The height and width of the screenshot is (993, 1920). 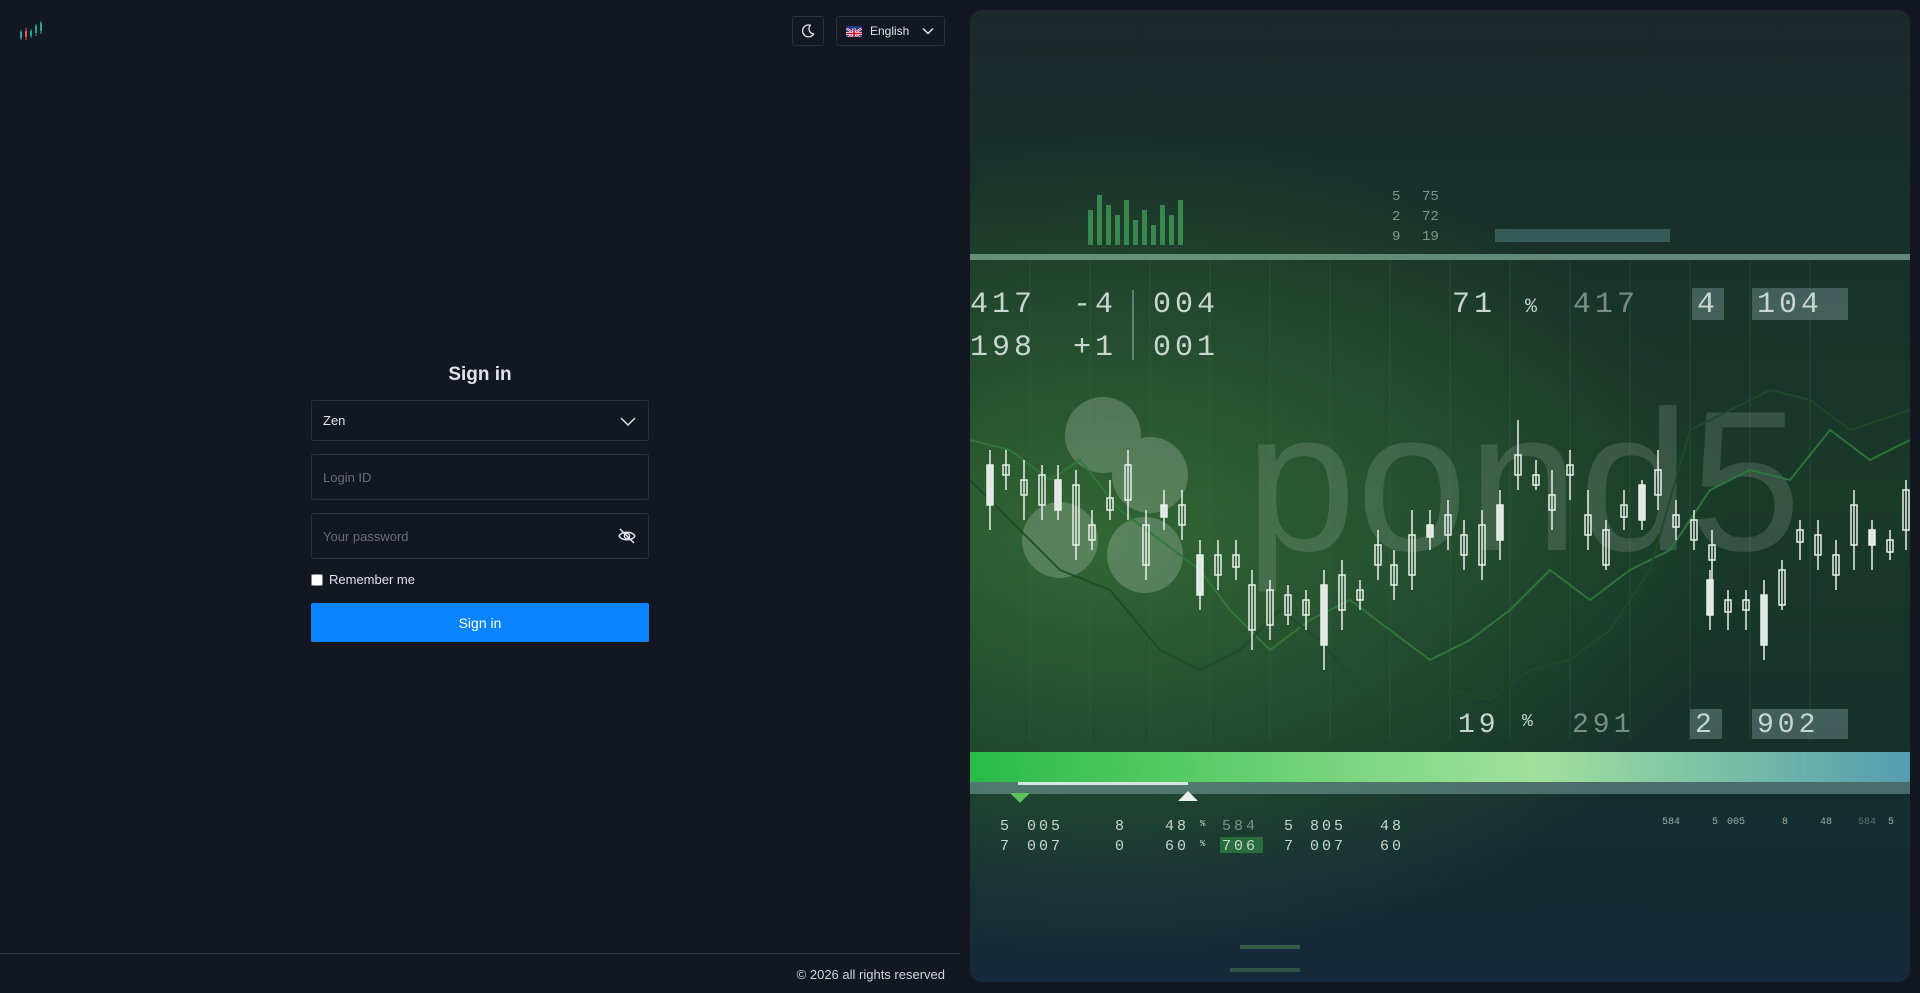 I want to click on top-toolbar: English, so click(x=868, y=31).